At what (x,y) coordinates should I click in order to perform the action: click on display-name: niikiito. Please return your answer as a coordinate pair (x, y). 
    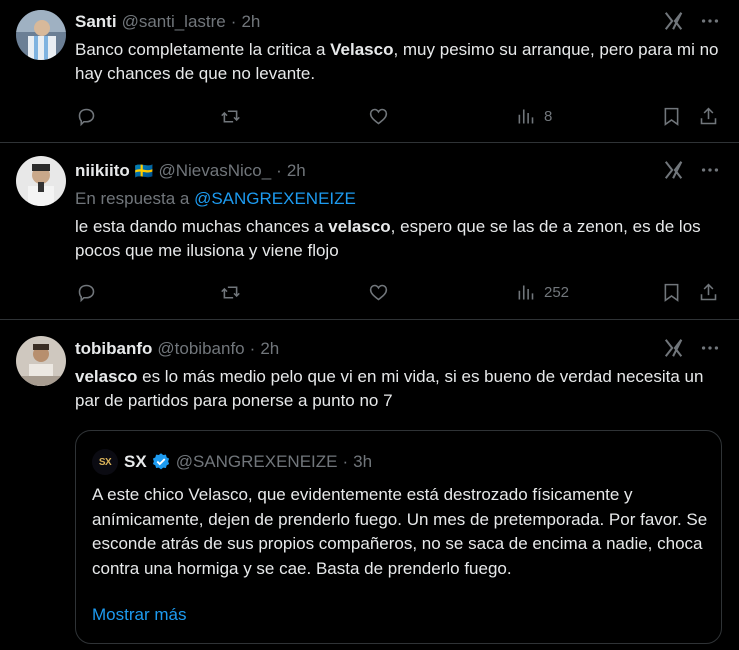
    Looking at the image, I should click on (102, 171).